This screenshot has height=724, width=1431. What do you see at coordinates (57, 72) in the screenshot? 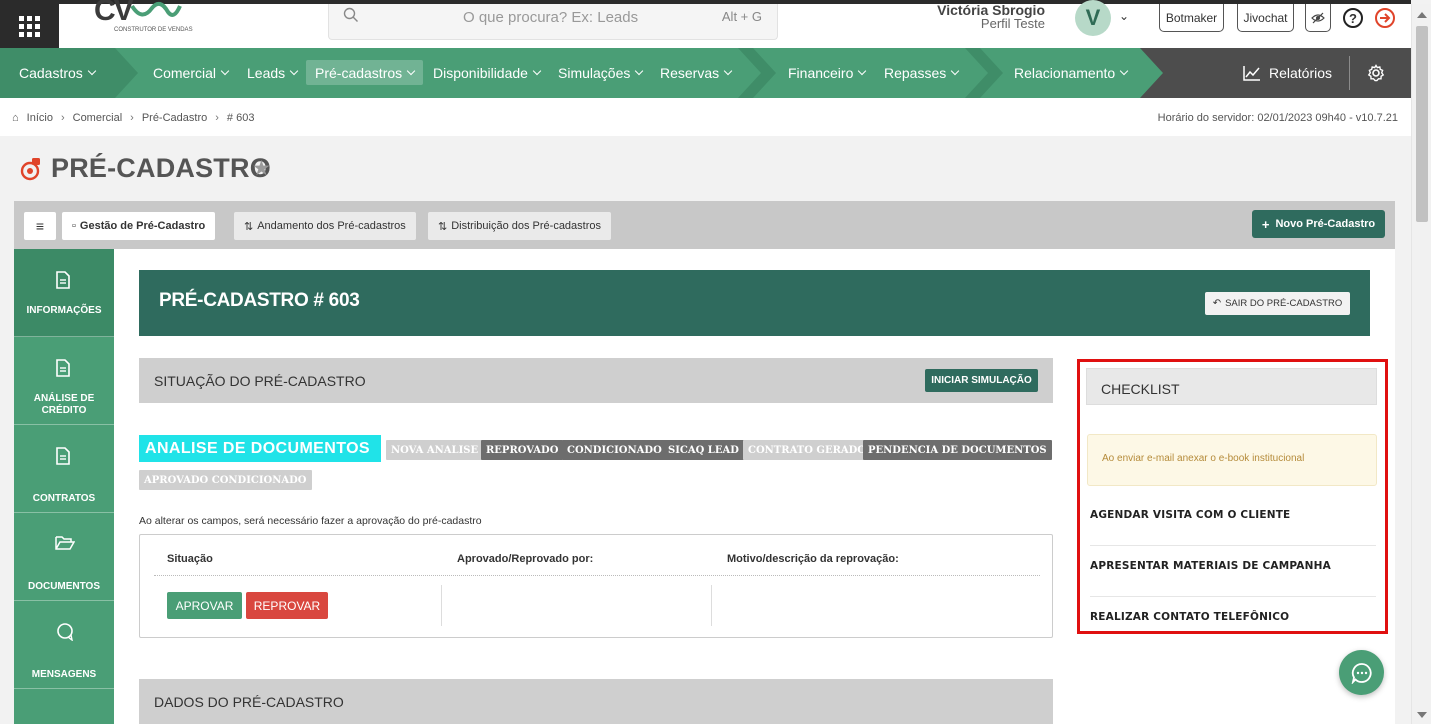
I see `nav-cadastros: Cadastros` at bounding box center [57, 72].